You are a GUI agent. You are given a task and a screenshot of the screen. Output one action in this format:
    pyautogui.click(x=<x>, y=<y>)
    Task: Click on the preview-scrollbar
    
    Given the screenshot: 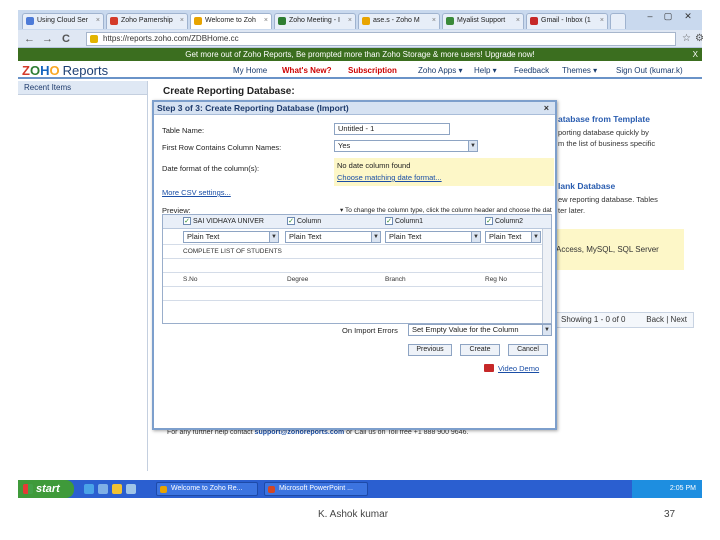 What is the action you would take?
    pyautogui.click(x=546, y=276)
    